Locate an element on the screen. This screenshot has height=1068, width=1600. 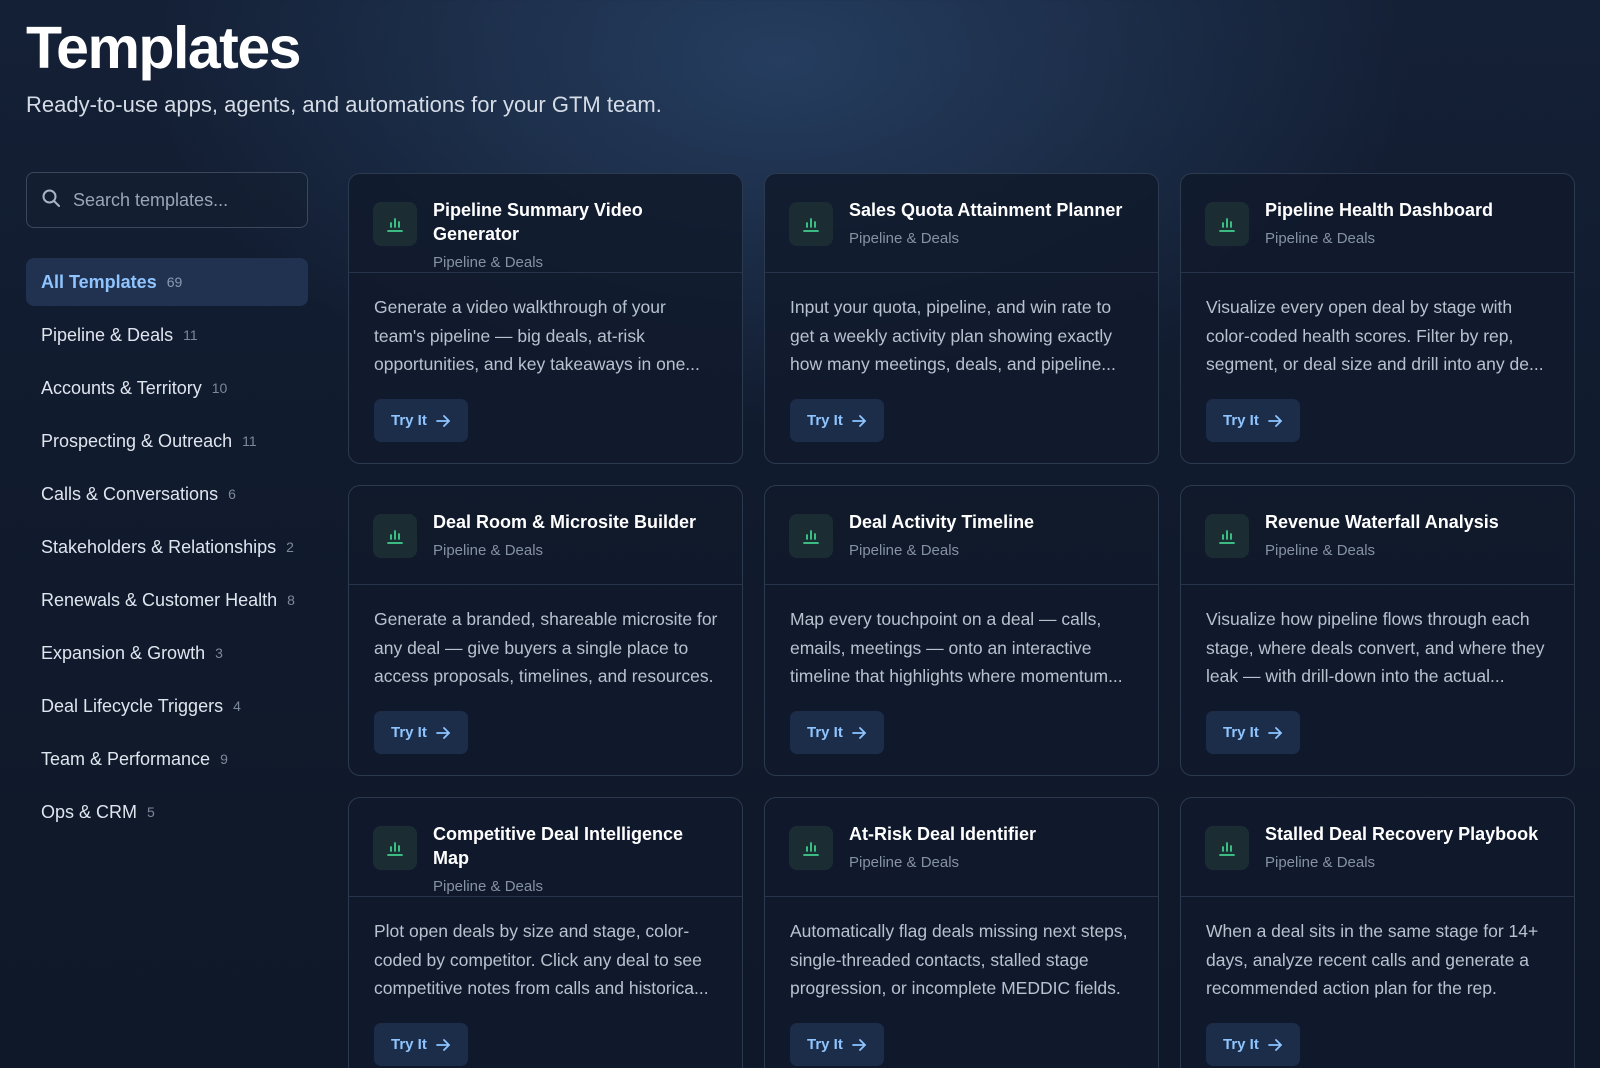
sidebar-item-label: Pipeline & Deals is located at coordinates (107, 334).